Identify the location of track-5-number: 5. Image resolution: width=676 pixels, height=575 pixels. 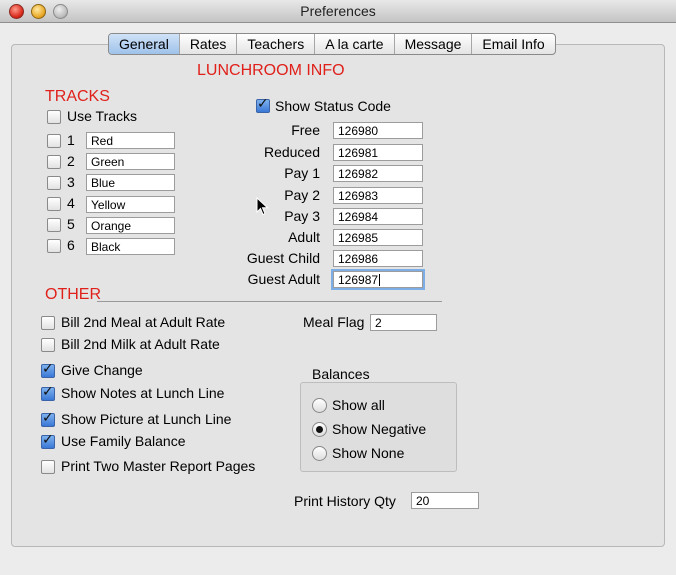
(71, 224).